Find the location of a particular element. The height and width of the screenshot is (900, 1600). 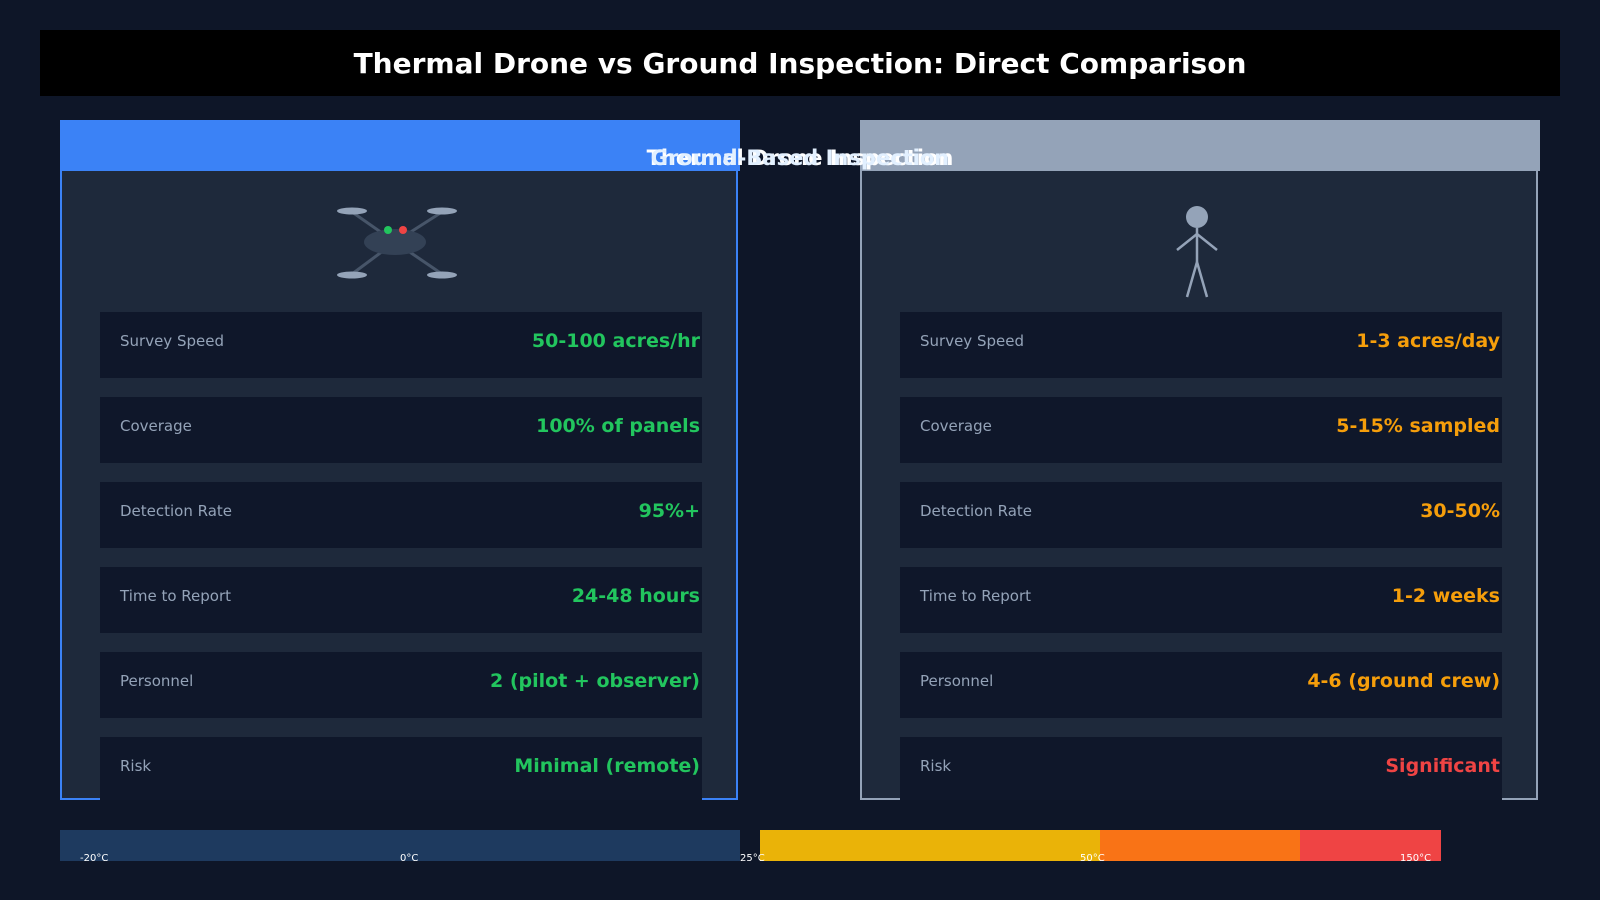

metric-value: 100% of panels is located at coordinates (618, 426).